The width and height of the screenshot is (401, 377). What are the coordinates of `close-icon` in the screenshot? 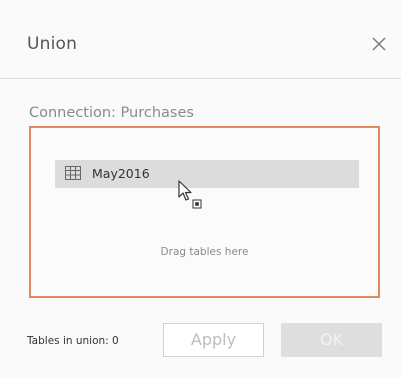 It's located at (379, 44).